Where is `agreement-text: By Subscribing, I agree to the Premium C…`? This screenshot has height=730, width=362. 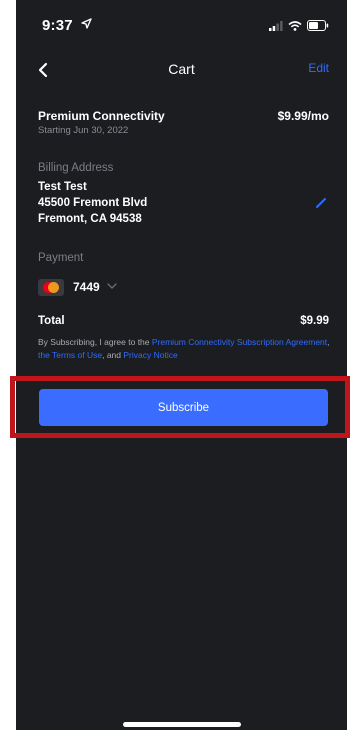 agreement-text: By Subscribing, I agree to the Premium C… is located at coordinates (188, 349).